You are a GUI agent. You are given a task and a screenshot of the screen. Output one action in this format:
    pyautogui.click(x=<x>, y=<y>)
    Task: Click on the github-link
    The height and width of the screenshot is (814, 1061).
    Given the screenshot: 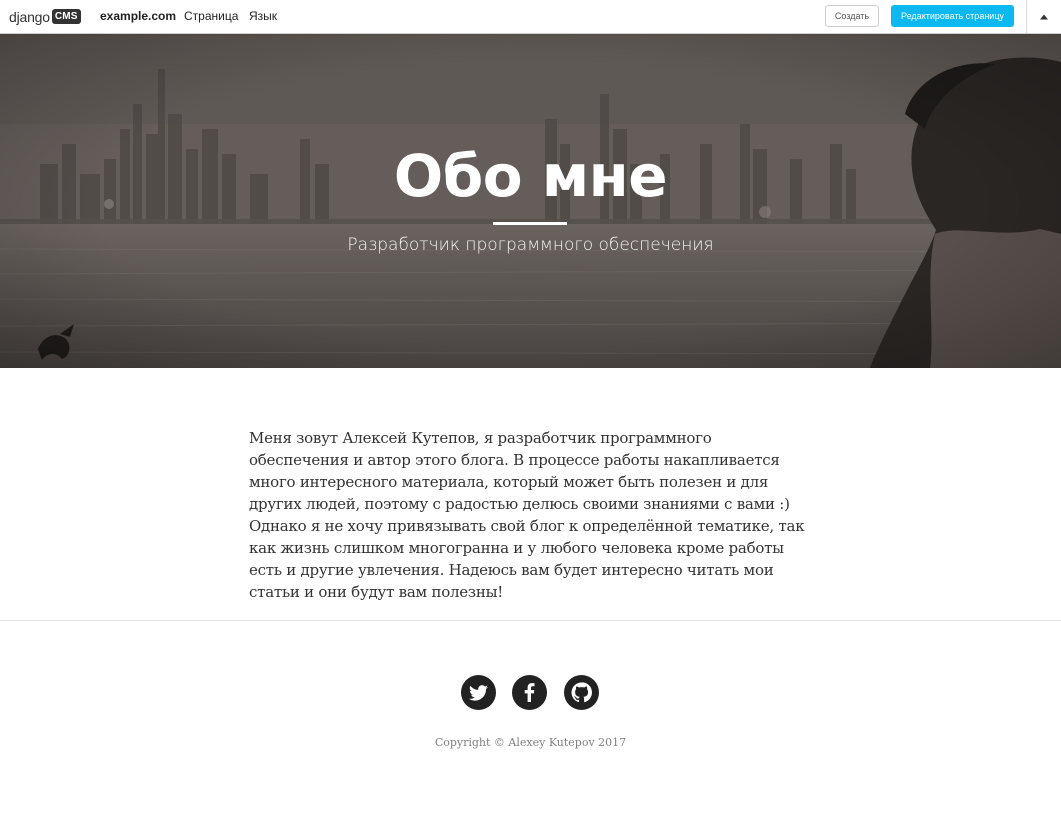 What is the action you would take?
    pyautogui.click(x=581, y=692)
    